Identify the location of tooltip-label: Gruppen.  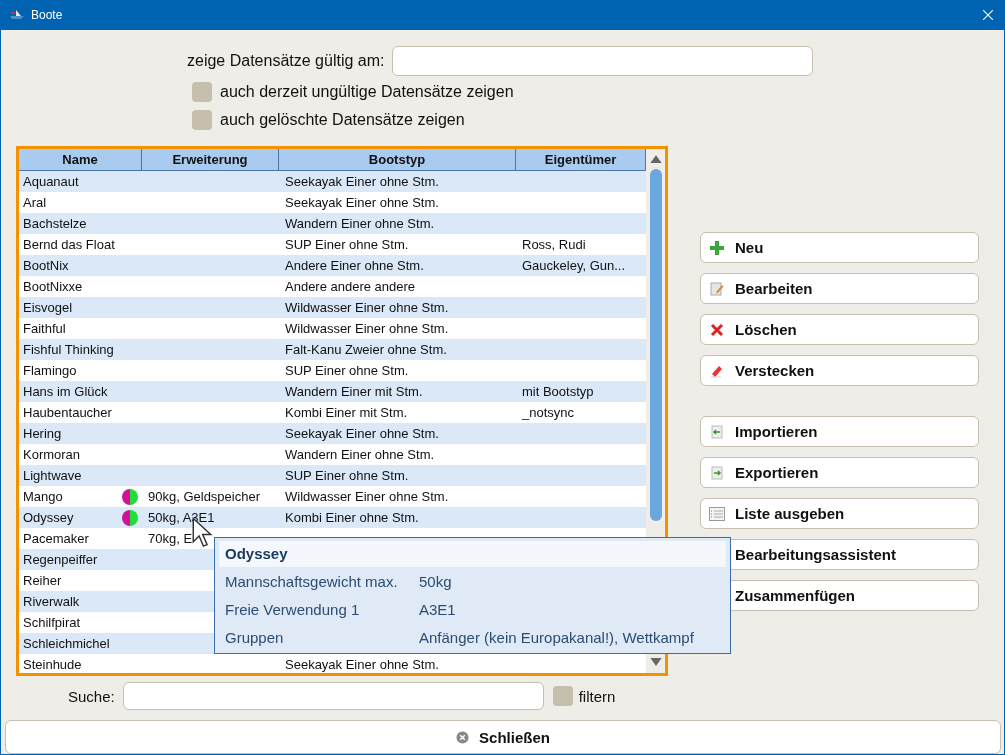
(255, 637).